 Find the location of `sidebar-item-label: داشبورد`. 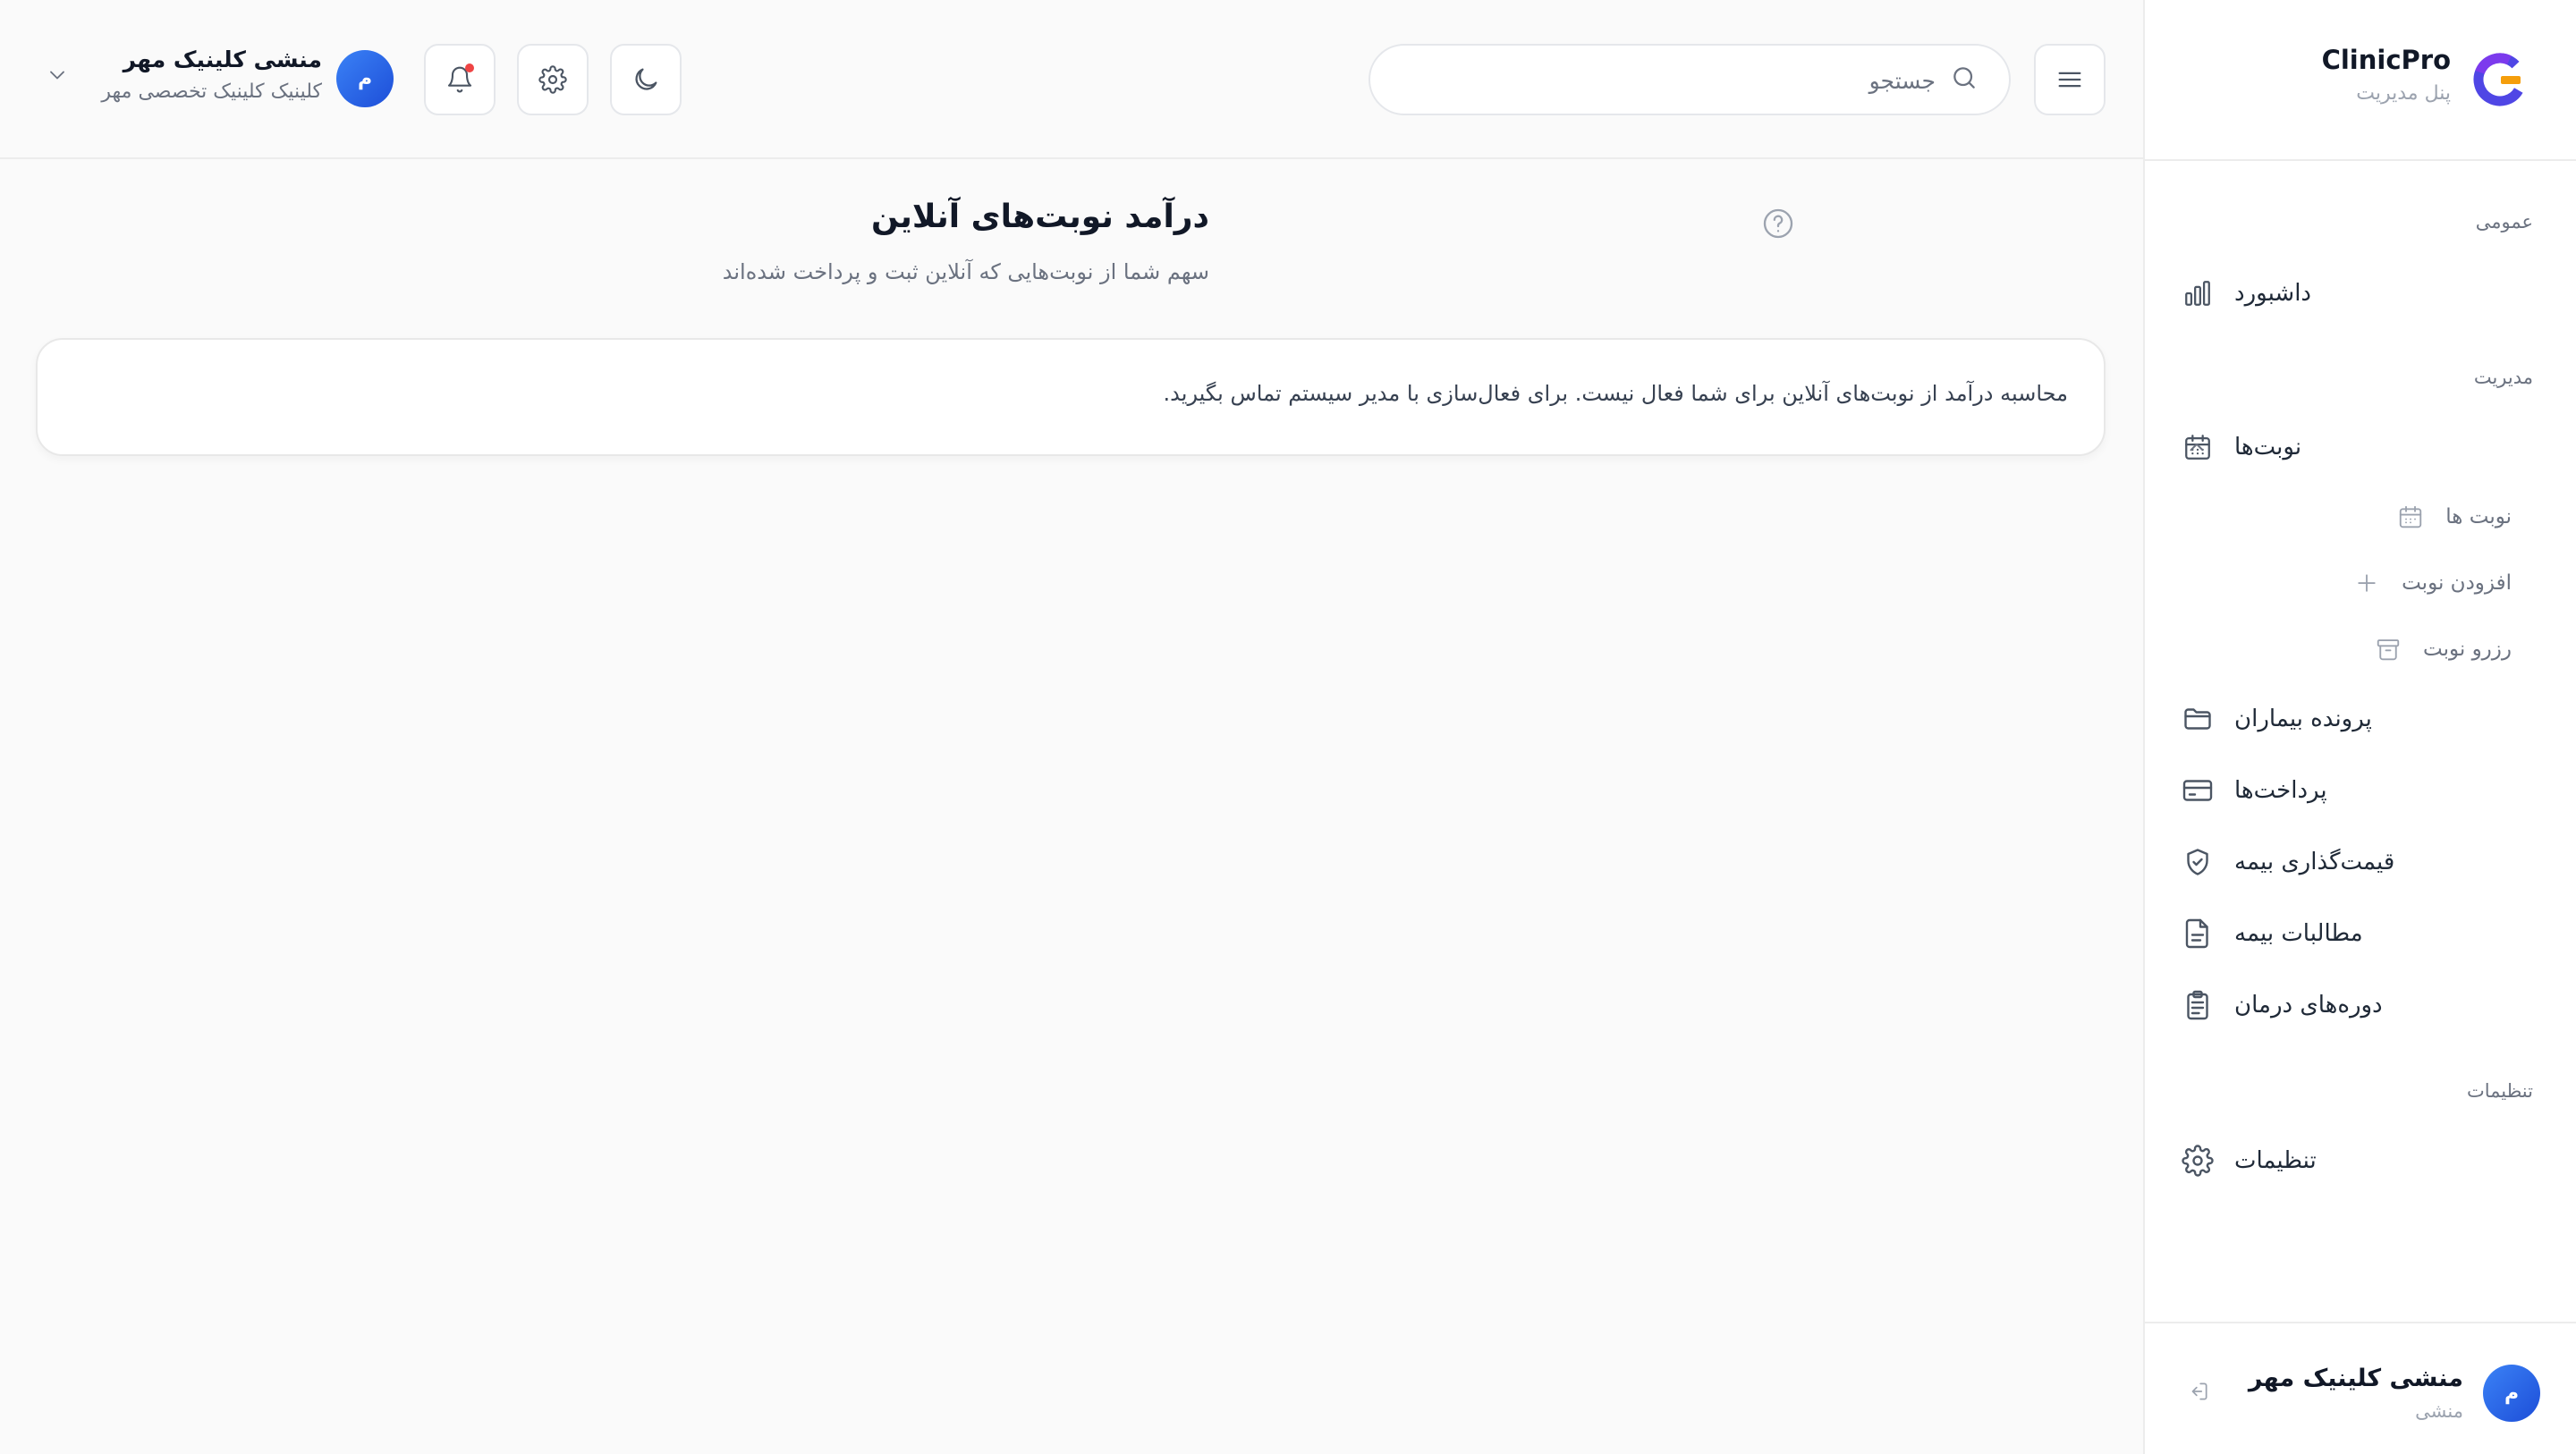

sidebar-item-label: داشبورد is located at coordinates (2272, 294).